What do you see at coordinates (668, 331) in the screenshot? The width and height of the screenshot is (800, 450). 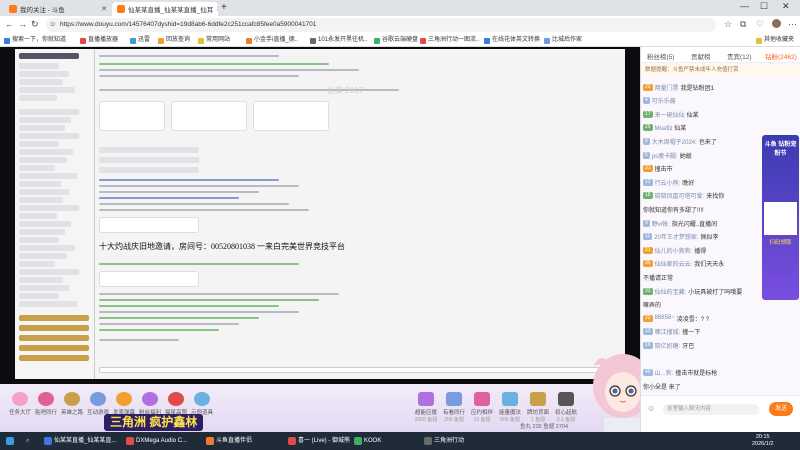 I see `chat-nickname: 哪江撞城:` at bounding box center [668, 331].